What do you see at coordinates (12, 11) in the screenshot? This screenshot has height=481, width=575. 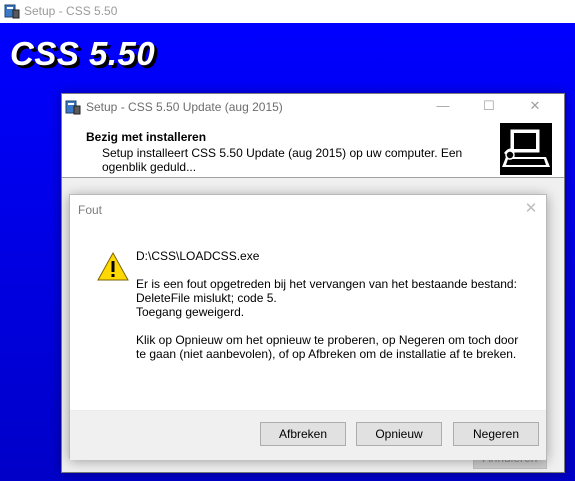 I see `setup-app-icon` at bounding box center [12, 11].